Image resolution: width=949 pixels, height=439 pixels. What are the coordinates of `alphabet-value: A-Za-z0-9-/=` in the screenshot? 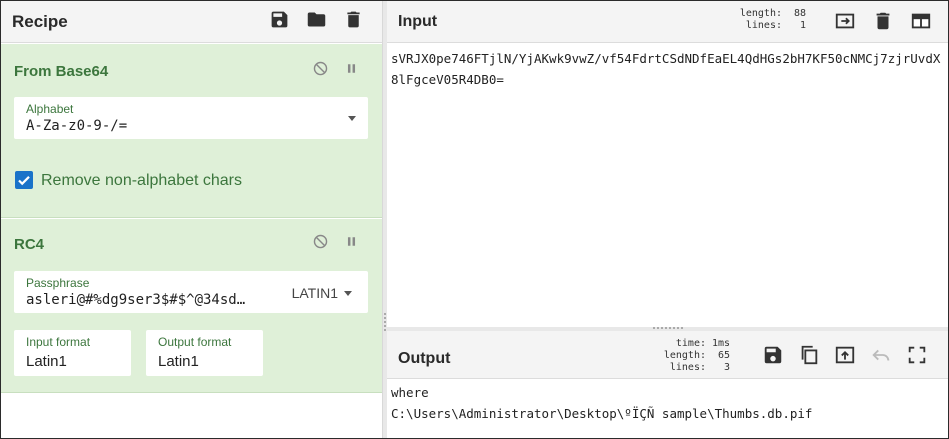 It's located at (77, 126).